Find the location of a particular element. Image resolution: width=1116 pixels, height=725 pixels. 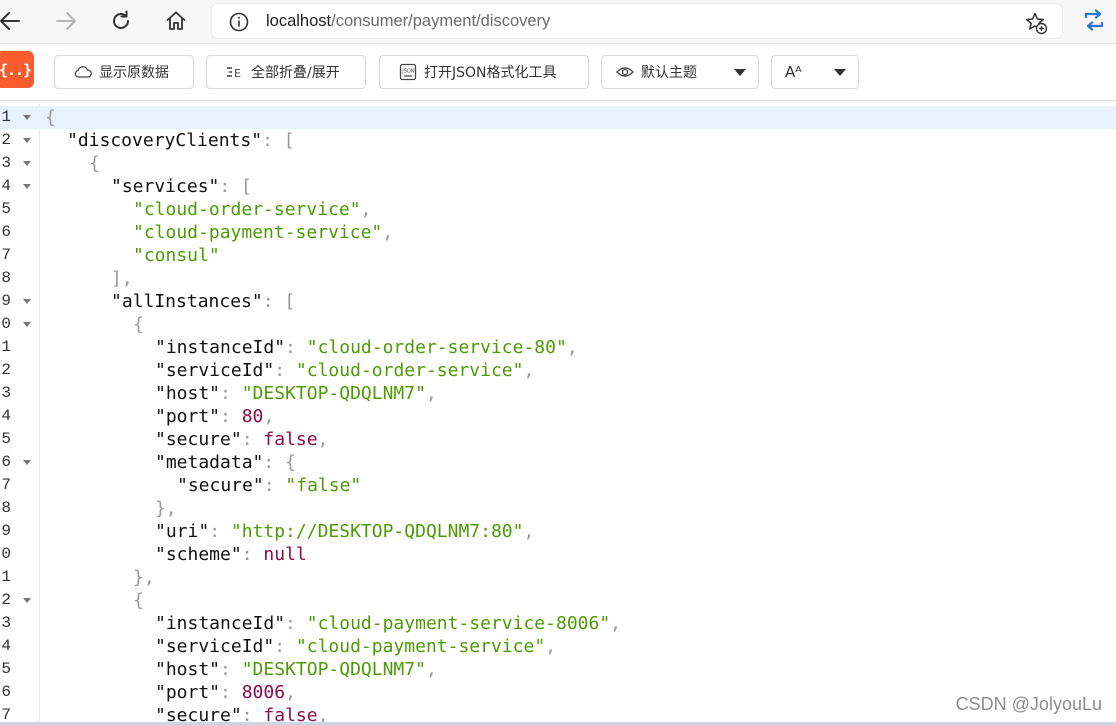

code-line: 8], is located at coordinates (558, 278).